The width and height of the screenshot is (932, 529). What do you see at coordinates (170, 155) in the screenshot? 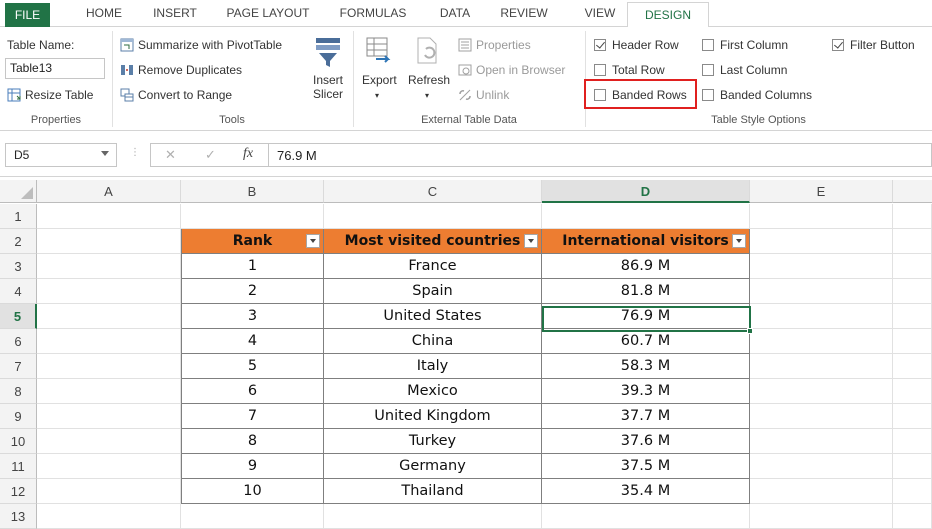
I see `cancel-icon: ✕` at bounding box center [170, 155].